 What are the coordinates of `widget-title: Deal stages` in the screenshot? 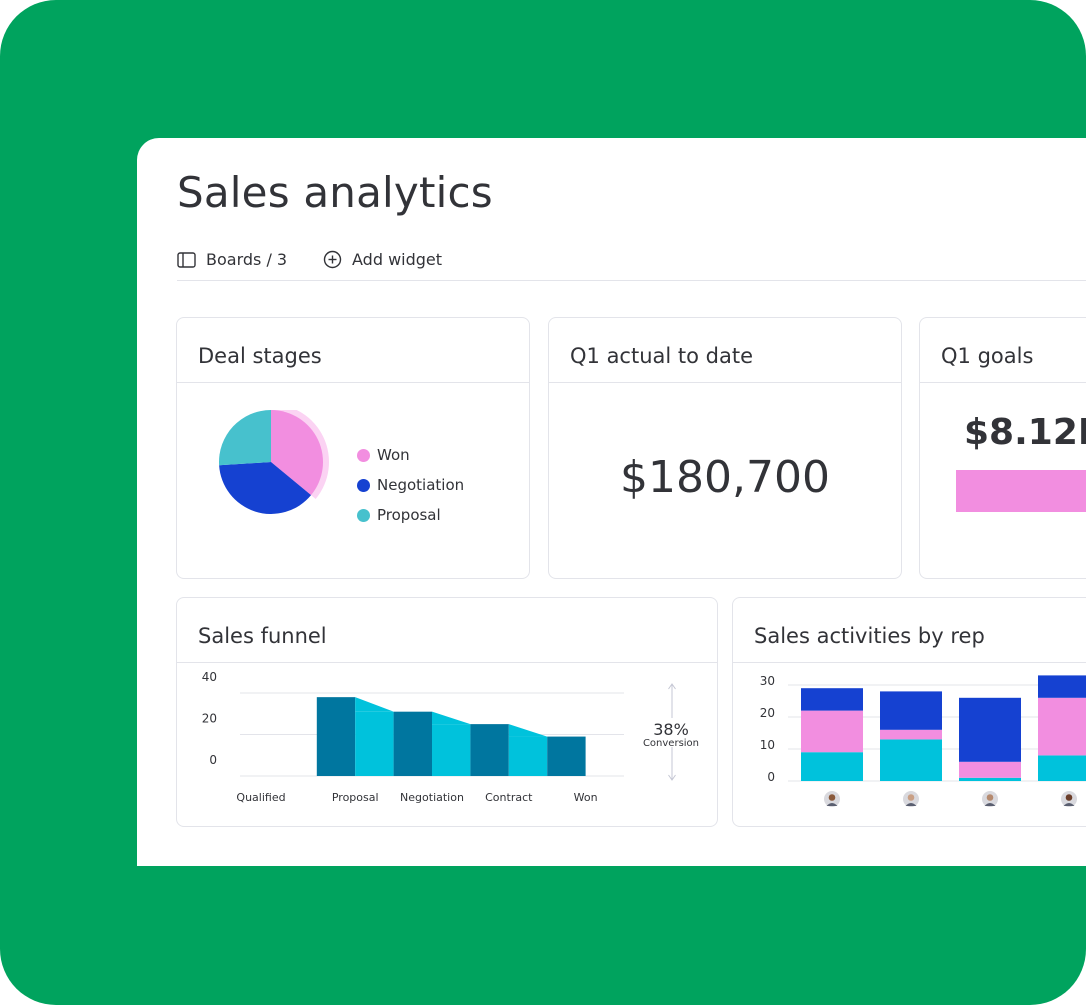 It's located at (353, 350).